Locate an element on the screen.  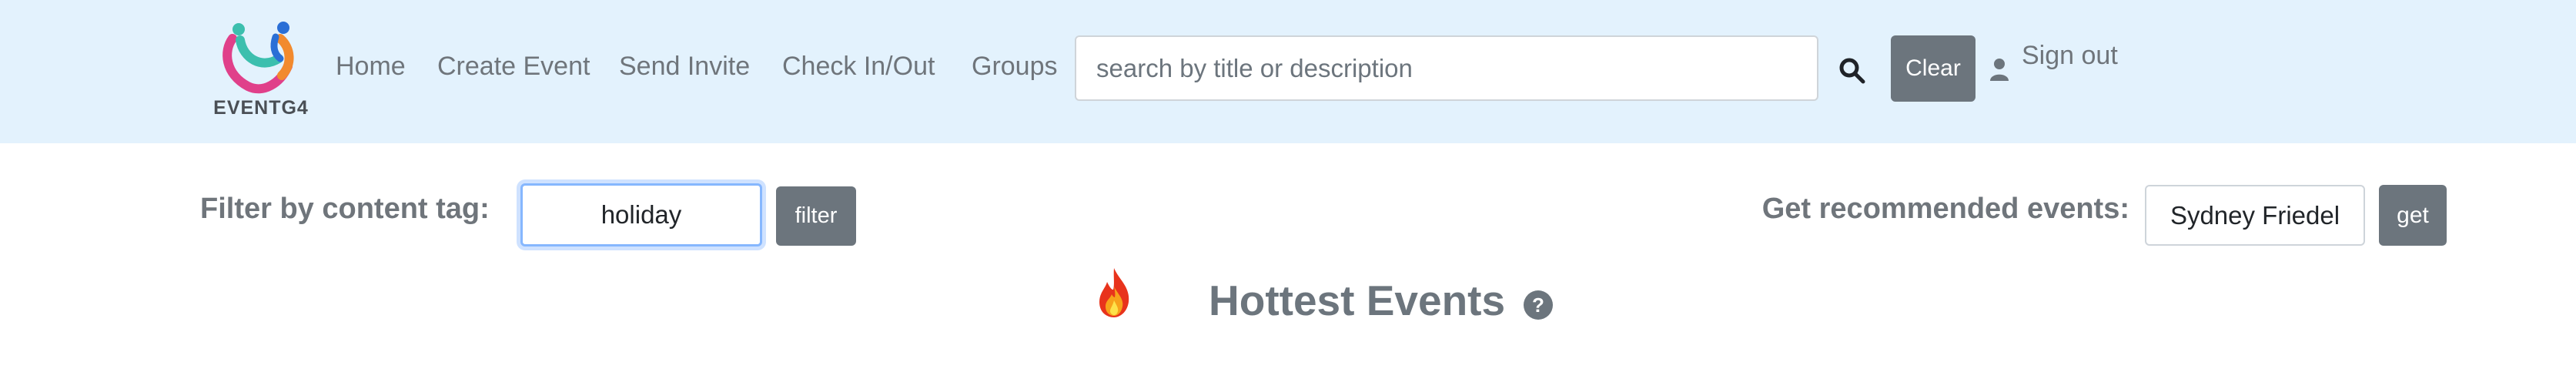
search-input is located at coordinates (1447, 68).